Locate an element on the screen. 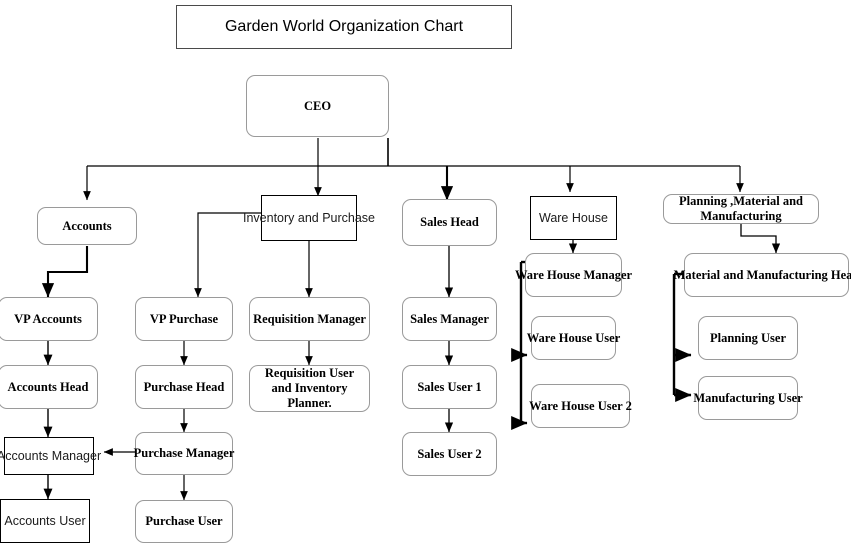 The image size is (851, 546). node-sales-user-2: Sales User 2 is located at coordinates (449, 454).